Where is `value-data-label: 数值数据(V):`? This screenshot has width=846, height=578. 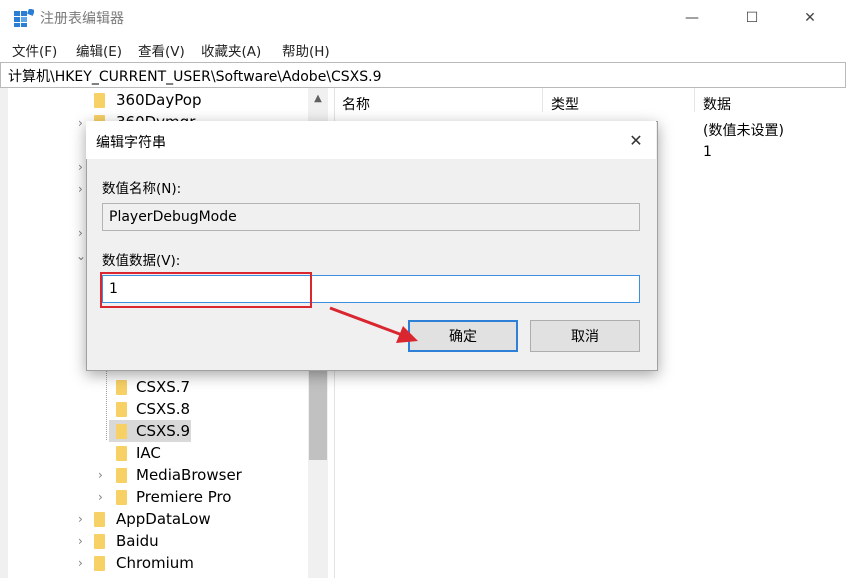 value-data-label: 数值数据(V): is located at coordinates (141, 261).